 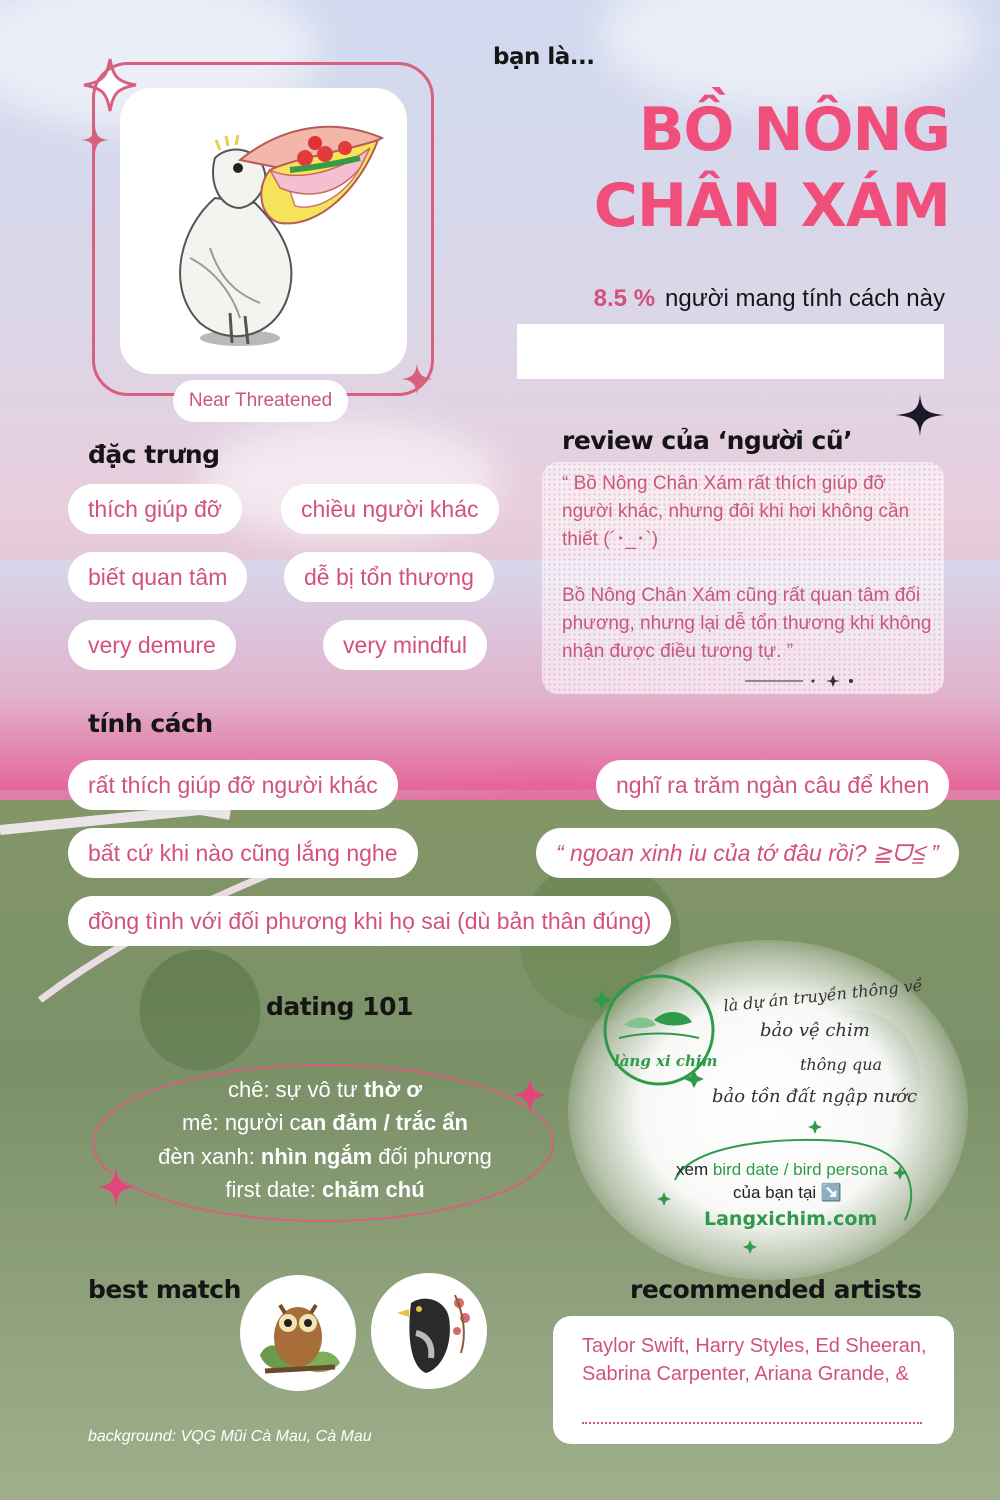 What do you see at coordinates (325, 1156) in the screenshot?
I see `dating-green-flag: đèn xanh: nhìn ngắm đối phương` at bounding box center [325, 1156].